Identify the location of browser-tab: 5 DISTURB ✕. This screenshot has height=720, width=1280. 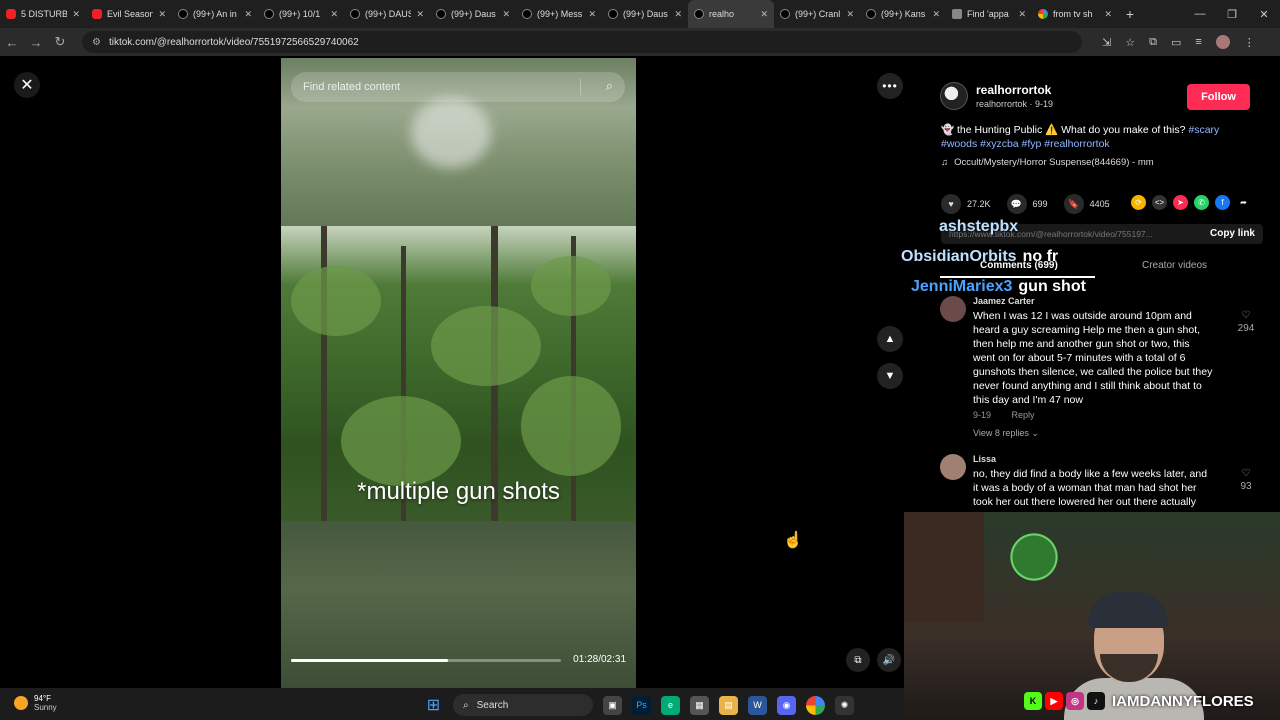
(43, 14).